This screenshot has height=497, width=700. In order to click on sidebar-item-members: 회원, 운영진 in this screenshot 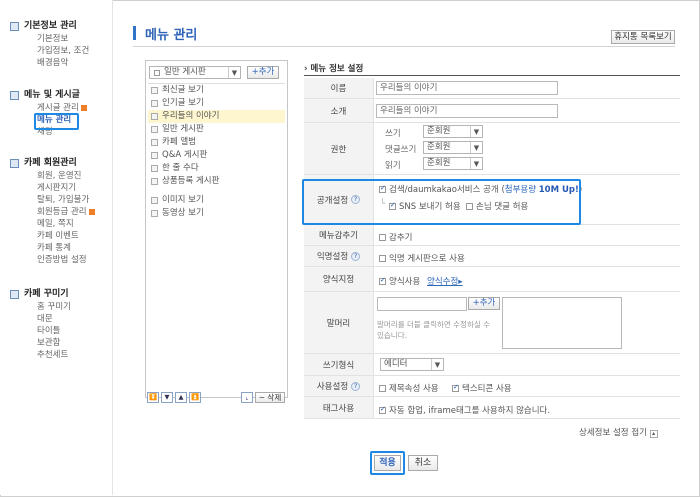, I will do `click(59, 176)`.